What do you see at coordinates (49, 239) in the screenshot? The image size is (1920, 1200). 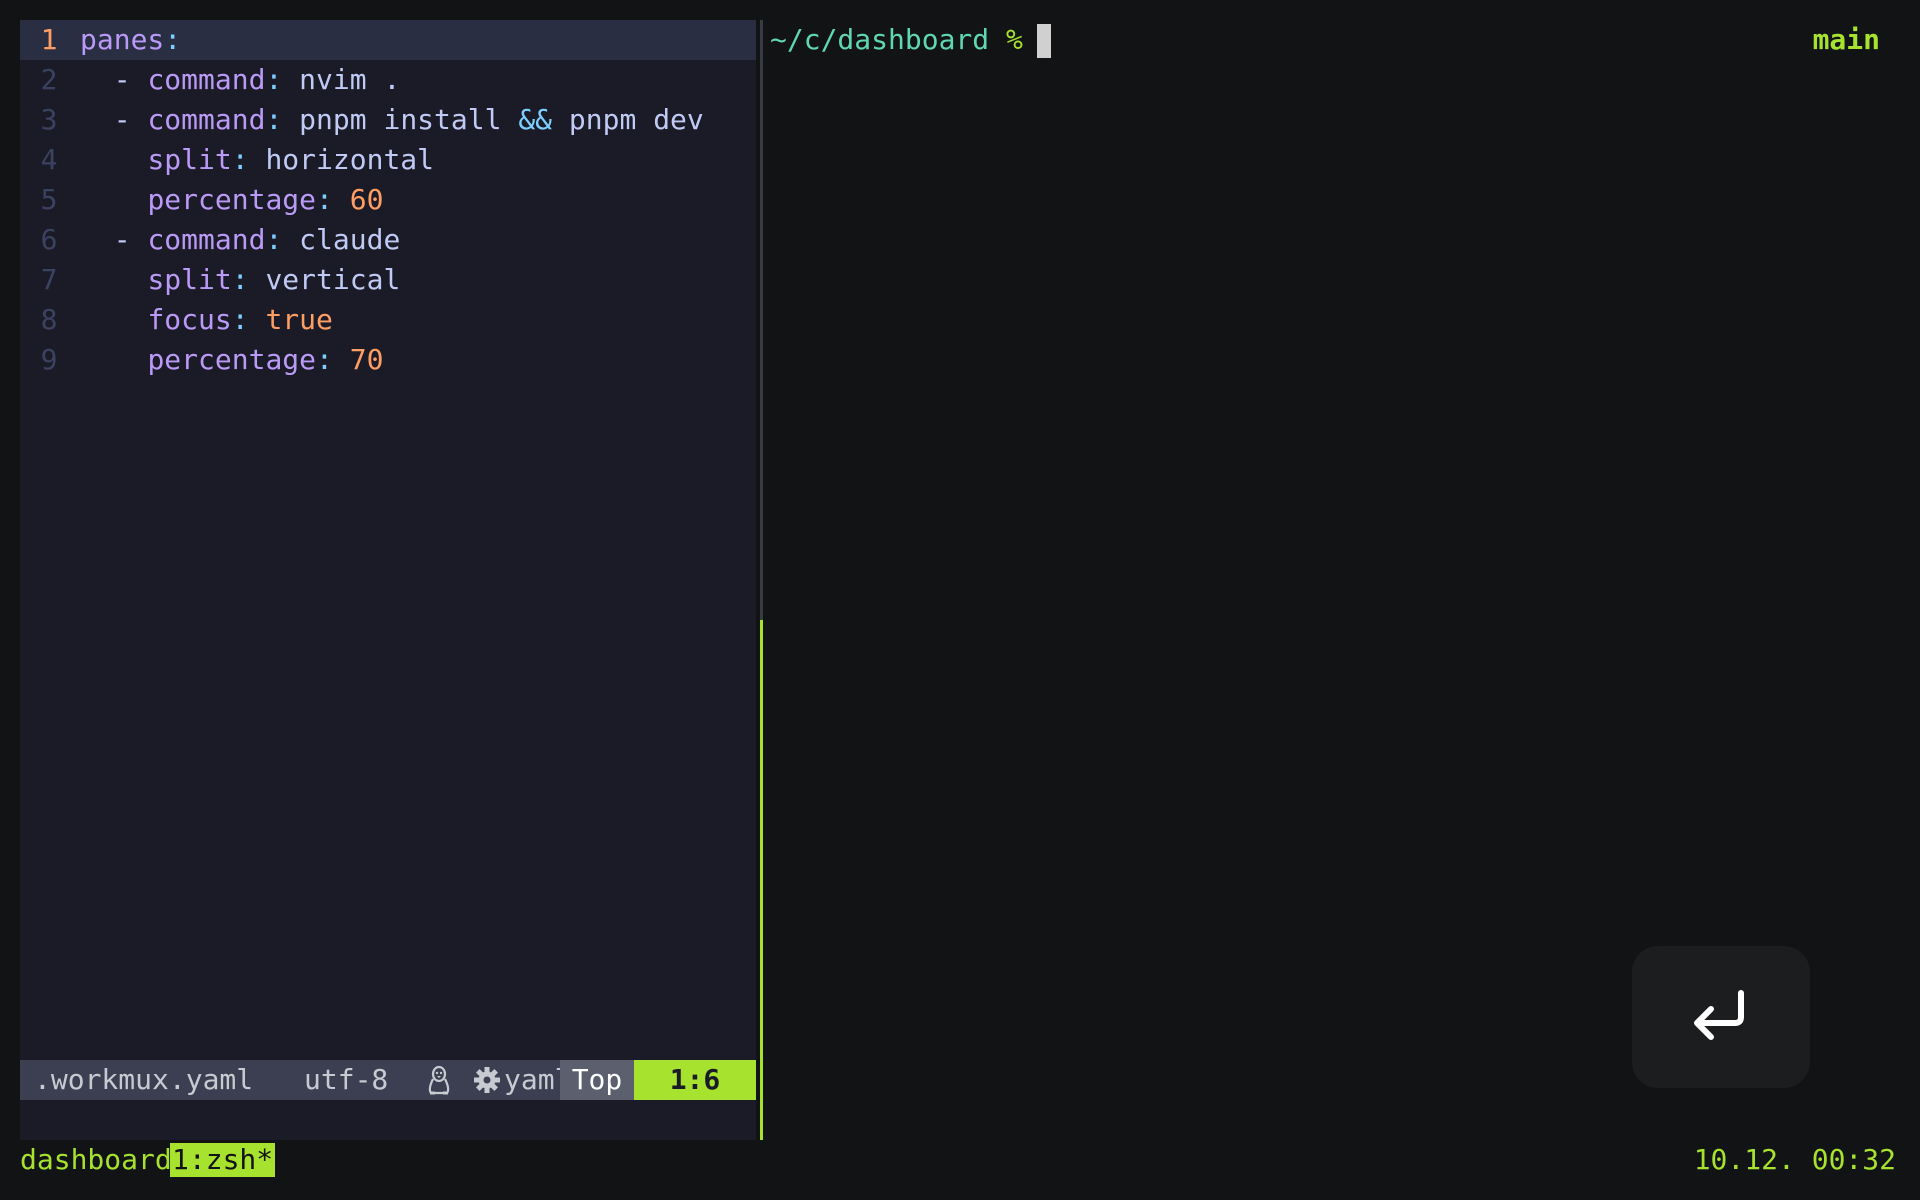 I see `line-number: 6` at bounding box center [49, 239].